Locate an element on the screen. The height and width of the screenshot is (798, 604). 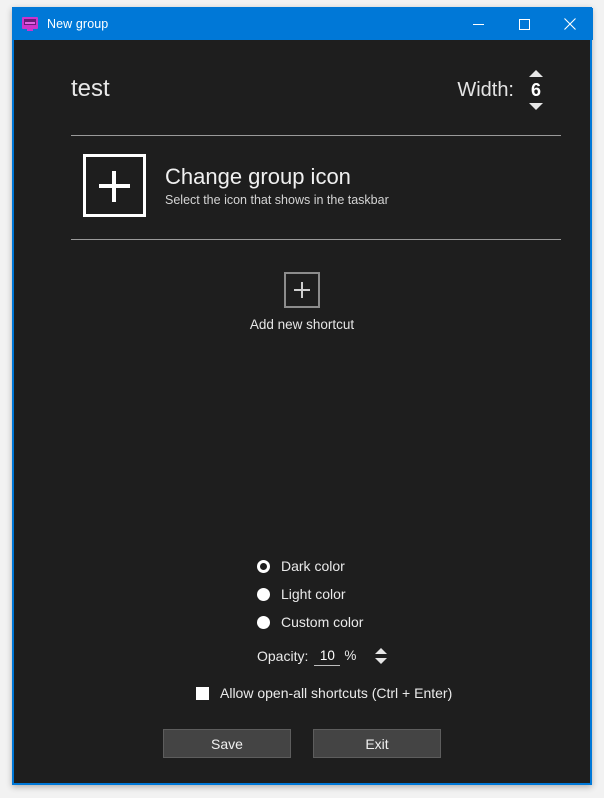
save-button: Save is located at coordinates (227, 743).